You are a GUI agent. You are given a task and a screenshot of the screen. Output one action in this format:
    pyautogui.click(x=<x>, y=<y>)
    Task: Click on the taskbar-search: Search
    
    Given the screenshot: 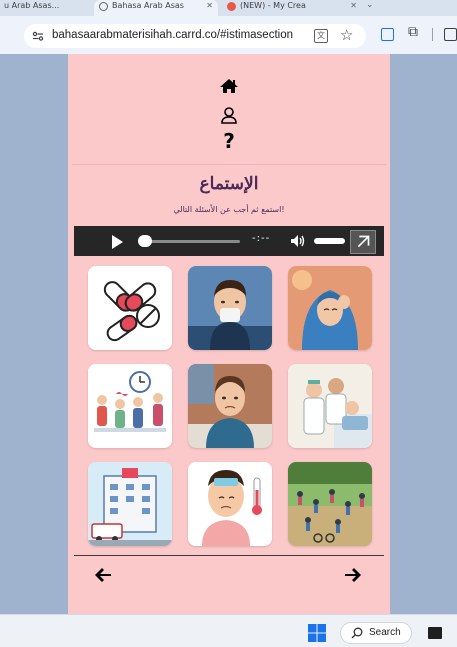 What is the action you would take?
    pyautogui.click(x=376, y=633)
    